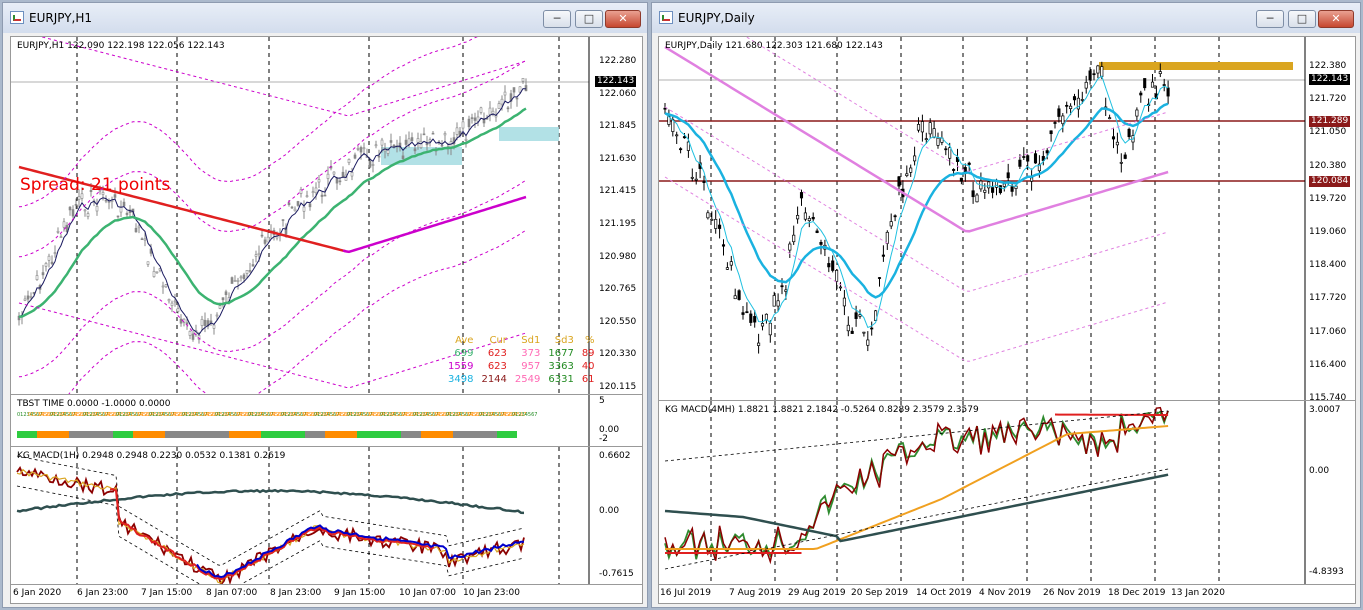 The image size is (1363, 610). Describe the element at coordinates (167, 593) in the screenshot. I see `time-tick-2: 7 Jan 15:00` at that location.